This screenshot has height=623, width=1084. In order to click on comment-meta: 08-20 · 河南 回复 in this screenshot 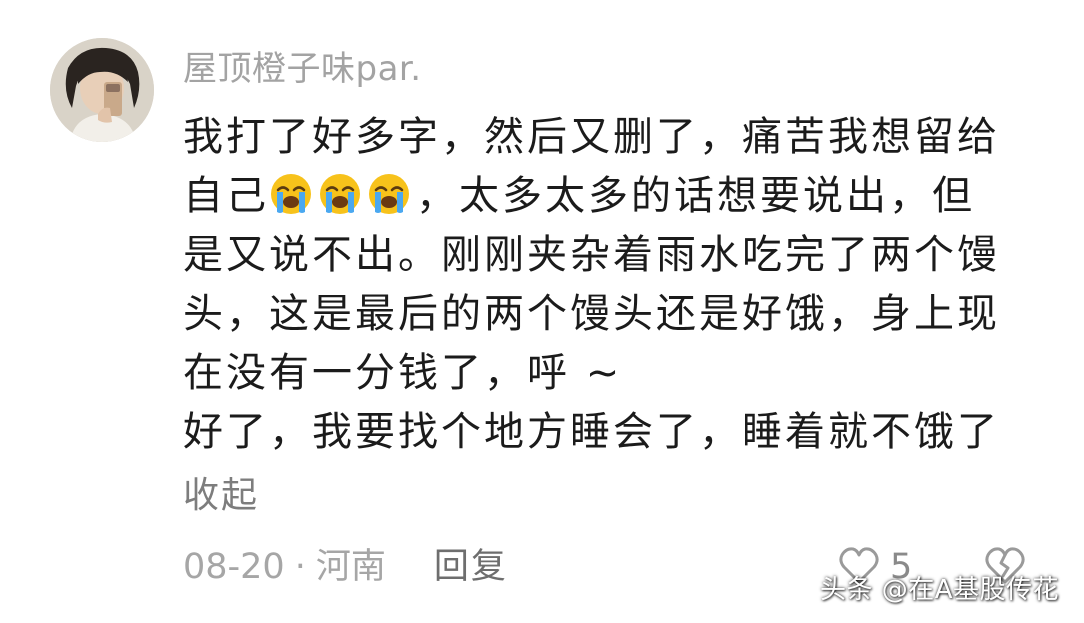, I will do `click(345, 567)`.